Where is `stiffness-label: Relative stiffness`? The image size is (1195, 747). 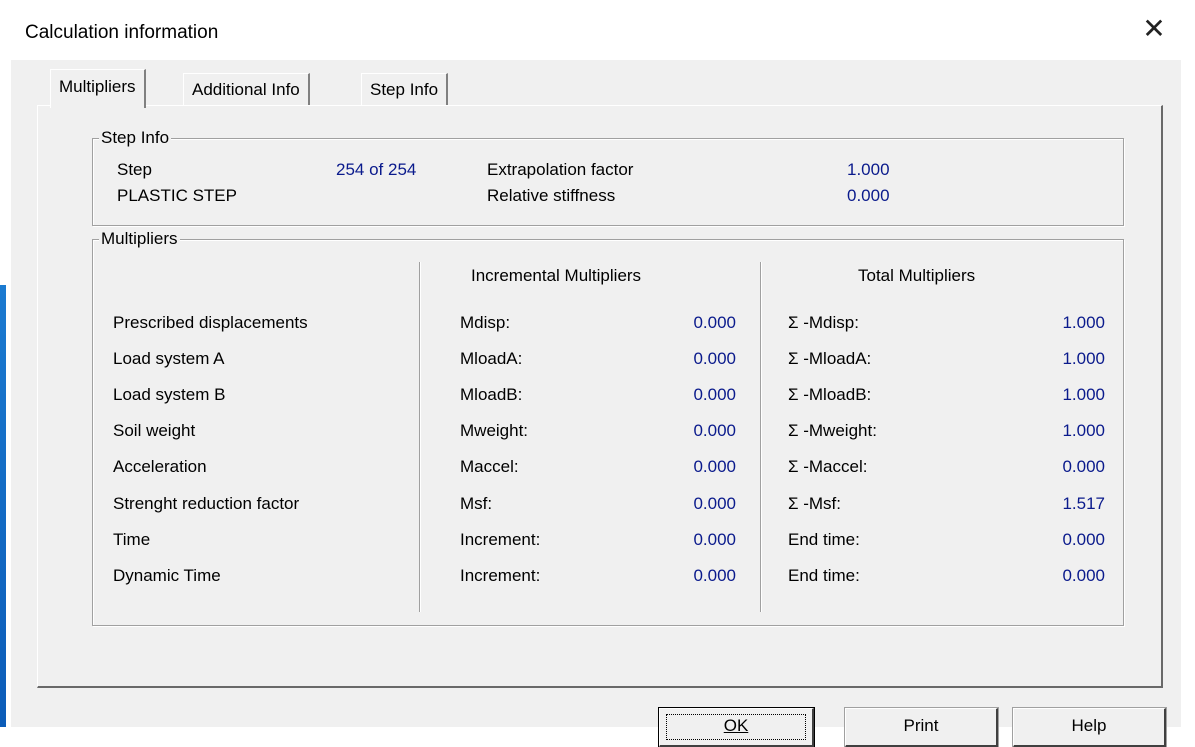
stiffness-label: Relative stiffness is located at coordinates (551, 195).